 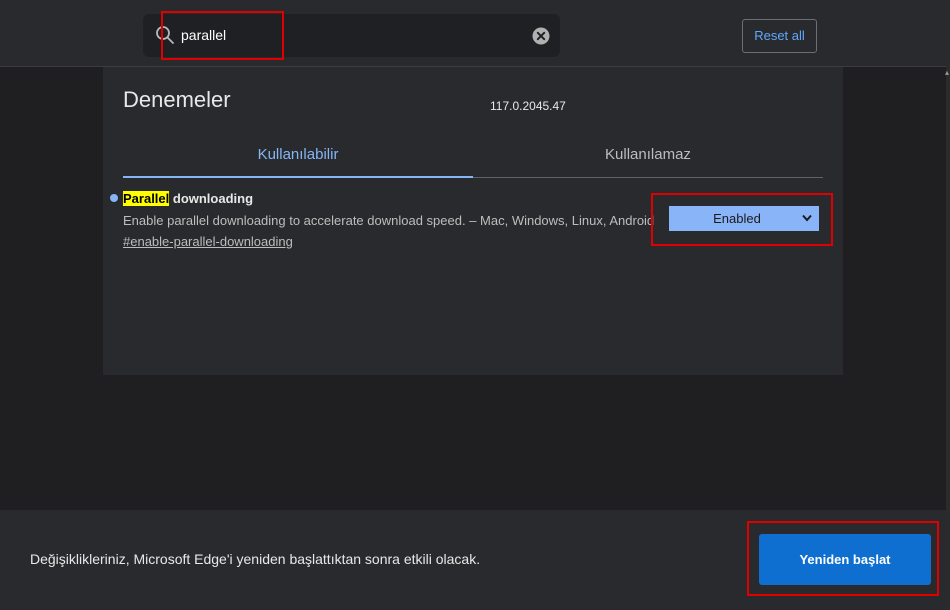 I want to click on clear-icon, so click(x=541, y=36).